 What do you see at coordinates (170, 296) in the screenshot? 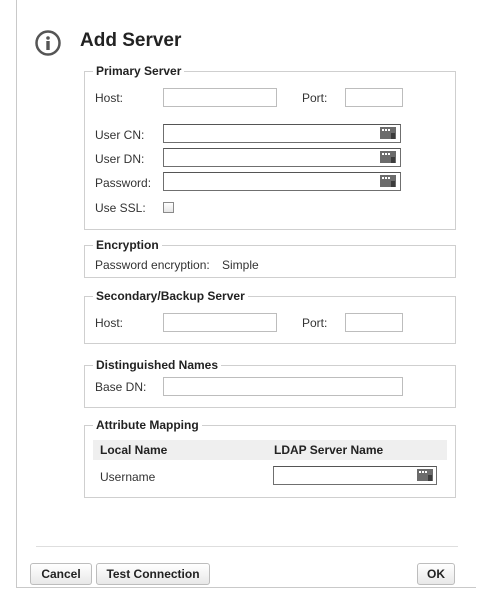
I see `secondary-server-legend: Secondary/Backup Server` at bounding box center [170, 296].